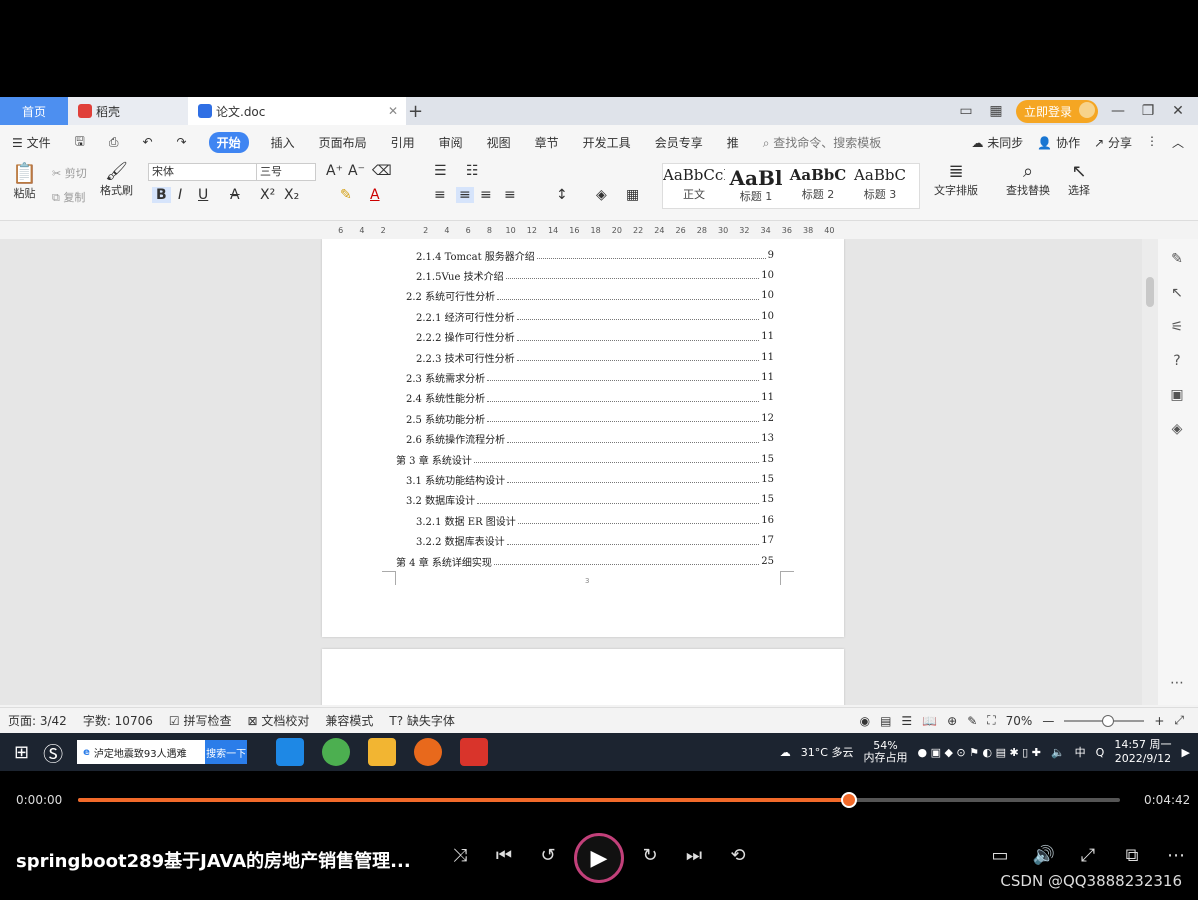  Describe the element at coordinates (1113, 142) in the screenshot. I see `share-button: ↗ 分享` at that location.